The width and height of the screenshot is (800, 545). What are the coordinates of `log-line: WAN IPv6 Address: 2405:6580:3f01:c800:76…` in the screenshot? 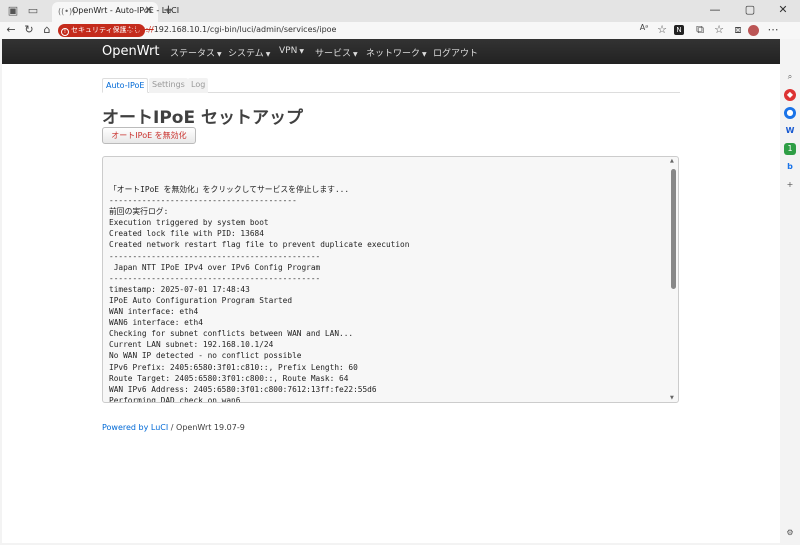 It's located at (243, 389).